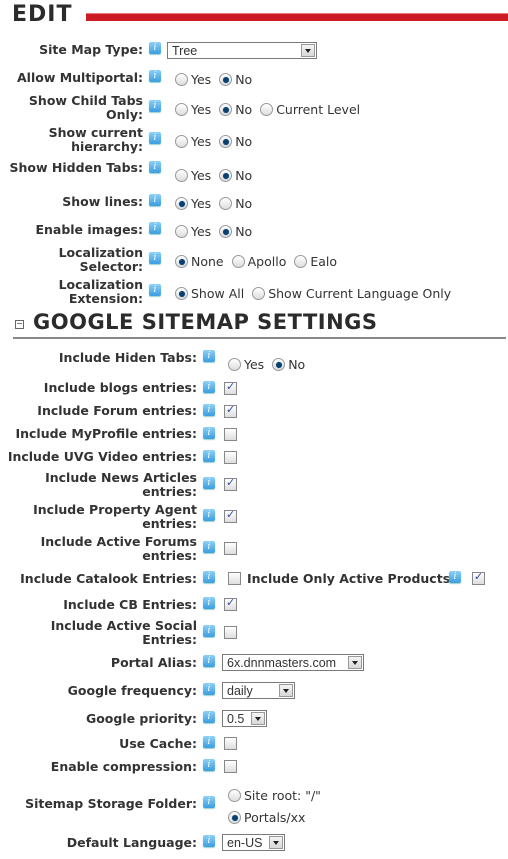  Describe the element at coordinates (19, 324) in the screenshot. I see `collapse-icon: −` at that location.